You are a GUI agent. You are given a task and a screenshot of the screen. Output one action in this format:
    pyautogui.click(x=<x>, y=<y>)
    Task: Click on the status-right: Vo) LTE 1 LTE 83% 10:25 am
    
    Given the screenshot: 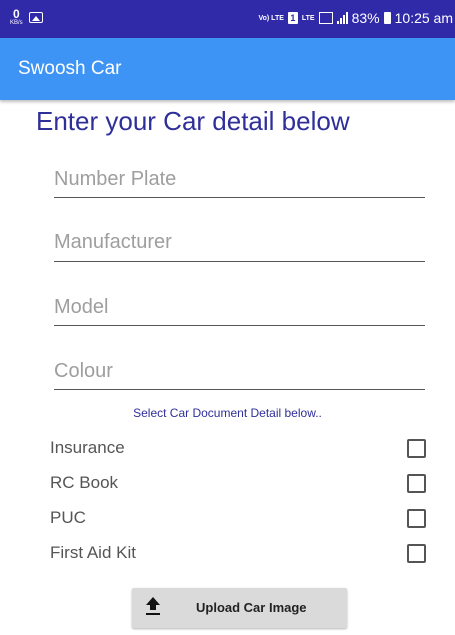 What is the action you would take?
    pyautogui.click(x=355, y=18)
    